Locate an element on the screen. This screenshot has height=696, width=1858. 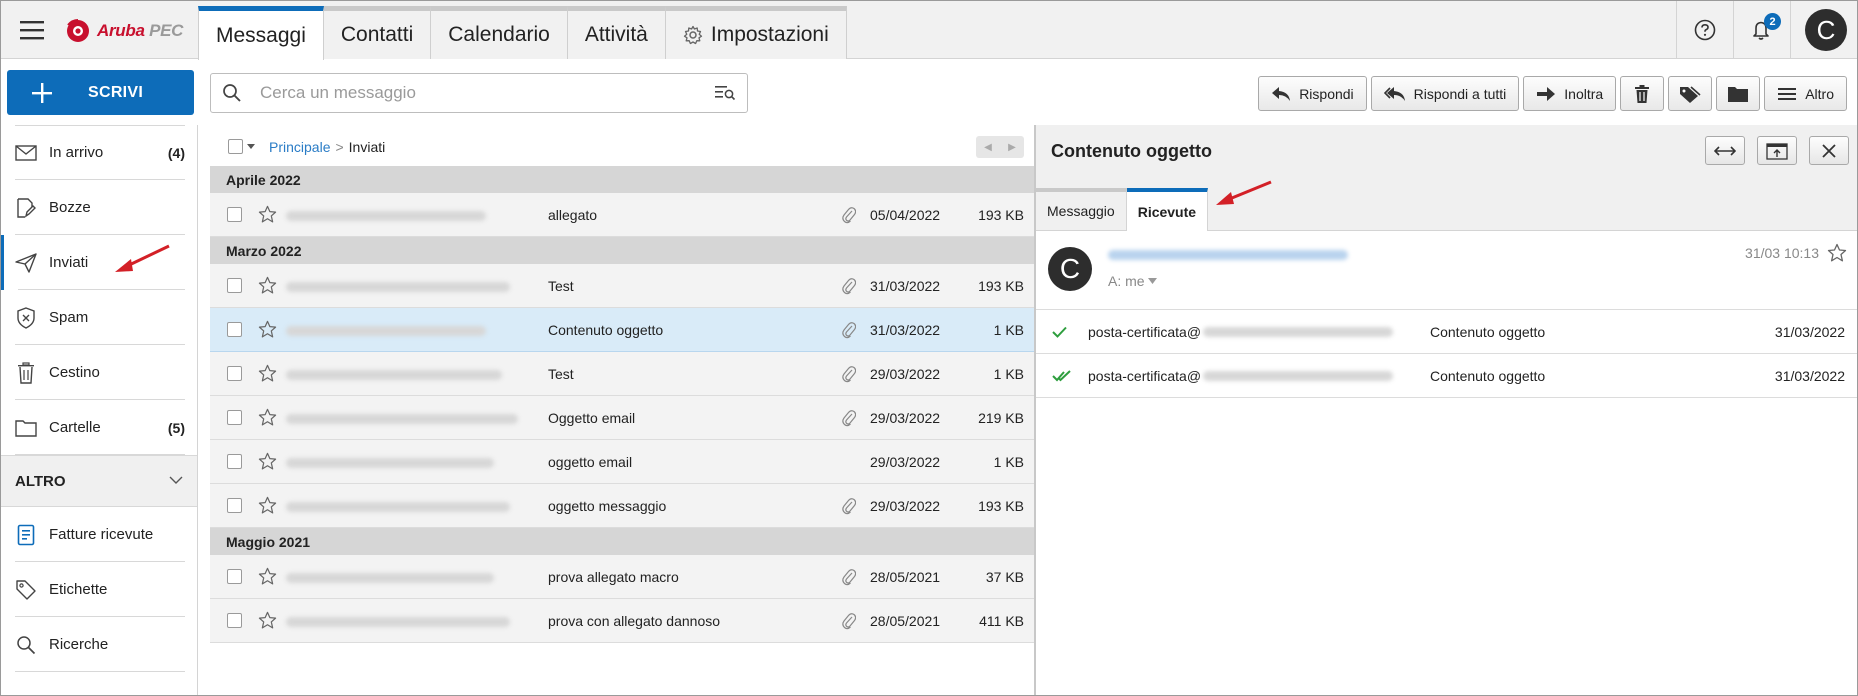
tab-label: Attività is located at coordinates (616, 34).